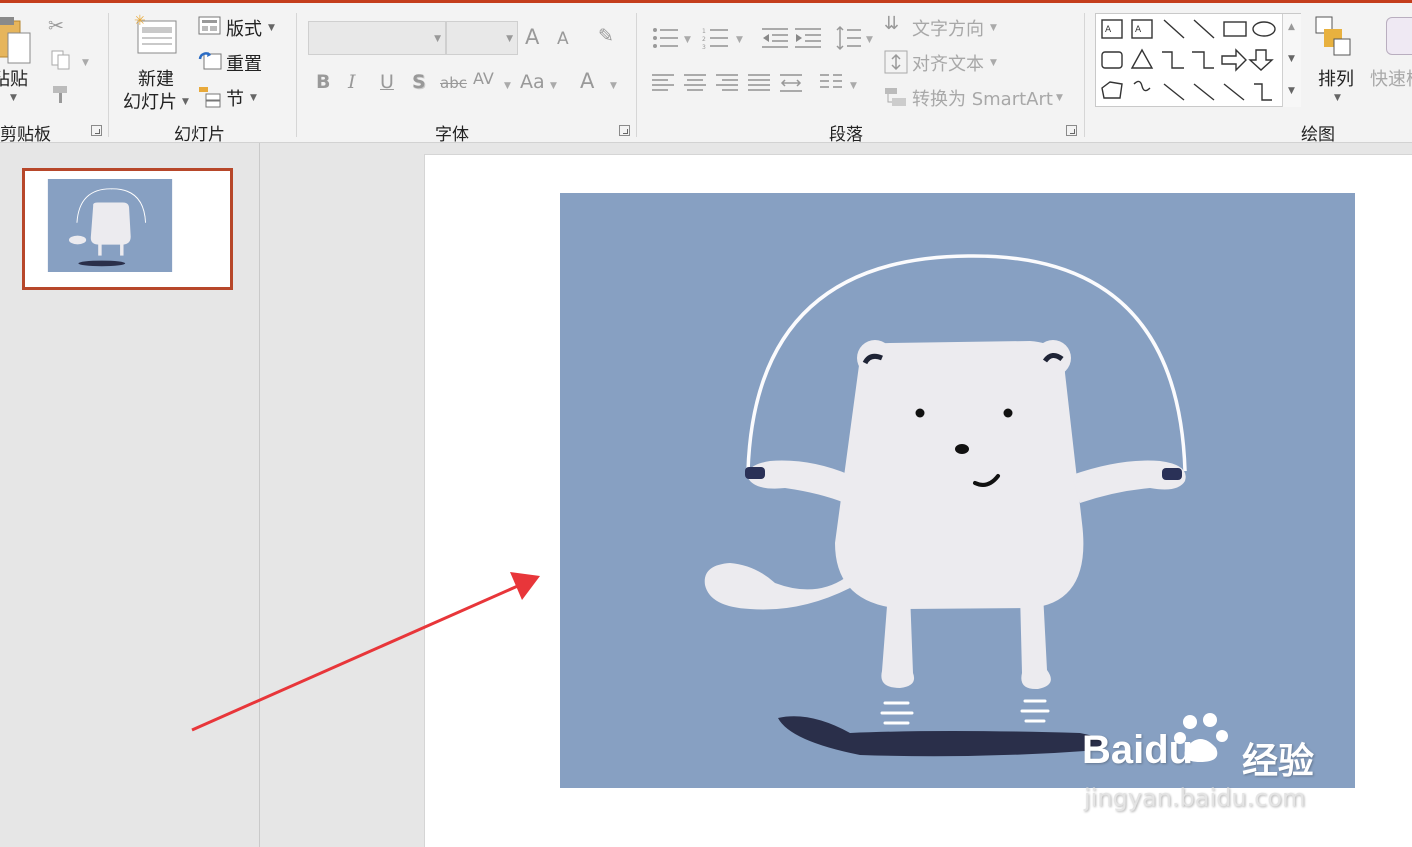 The height and width of the screenshot is (847, 1412). I want to click on quick-styles-button: 快速样, so click(1389, 61).